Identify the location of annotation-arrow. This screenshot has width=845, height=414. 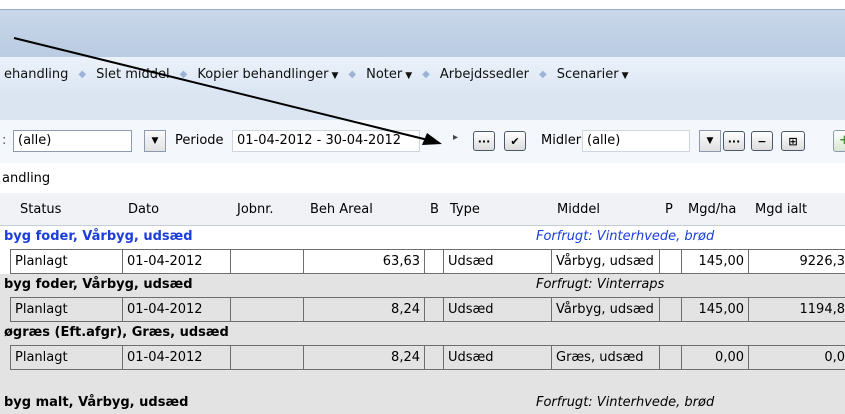
(227, 91).